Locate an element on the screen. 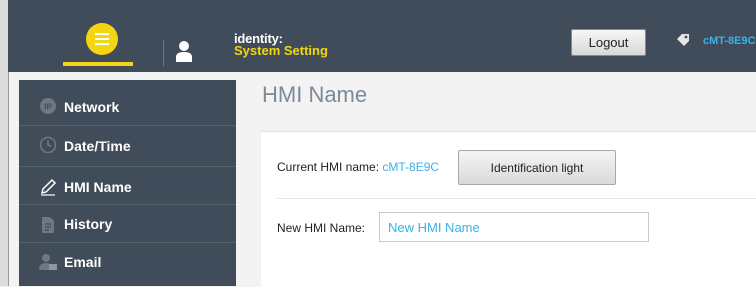 This screenshot has height=287, width=756. sidebar-item-label: Network is located at coordinates (92, 107).